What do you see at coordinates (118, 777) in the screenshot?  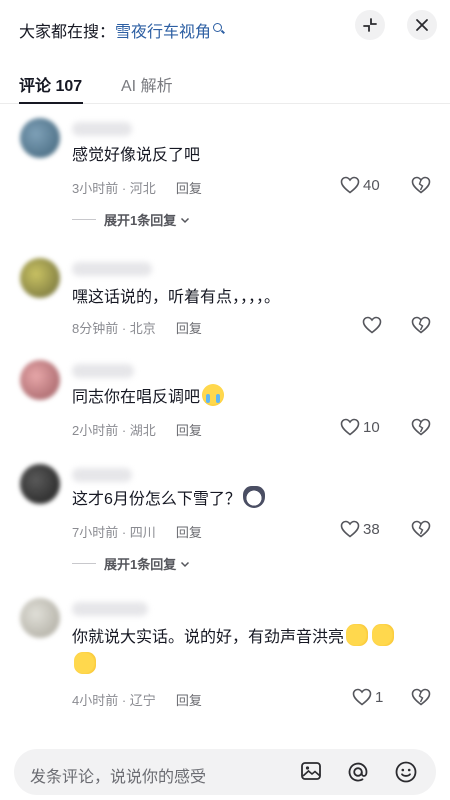 I see `comment-input-placeholder: 发条评论，说说你的感受` at bounding box center [118, 777].